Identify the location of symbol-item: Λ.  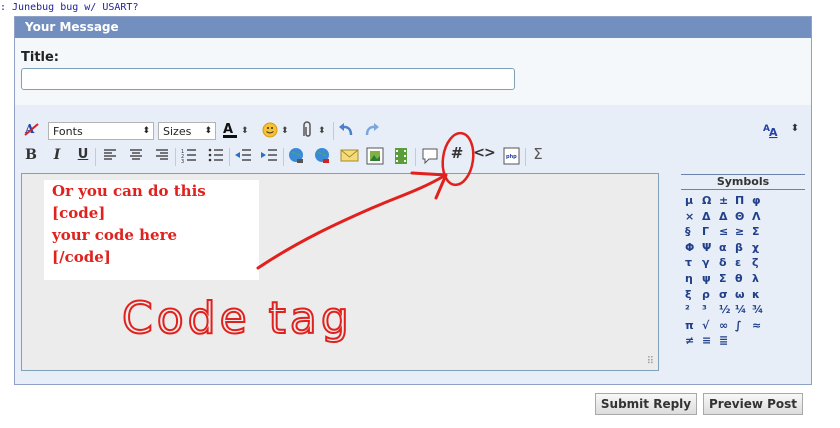
(756, 216).